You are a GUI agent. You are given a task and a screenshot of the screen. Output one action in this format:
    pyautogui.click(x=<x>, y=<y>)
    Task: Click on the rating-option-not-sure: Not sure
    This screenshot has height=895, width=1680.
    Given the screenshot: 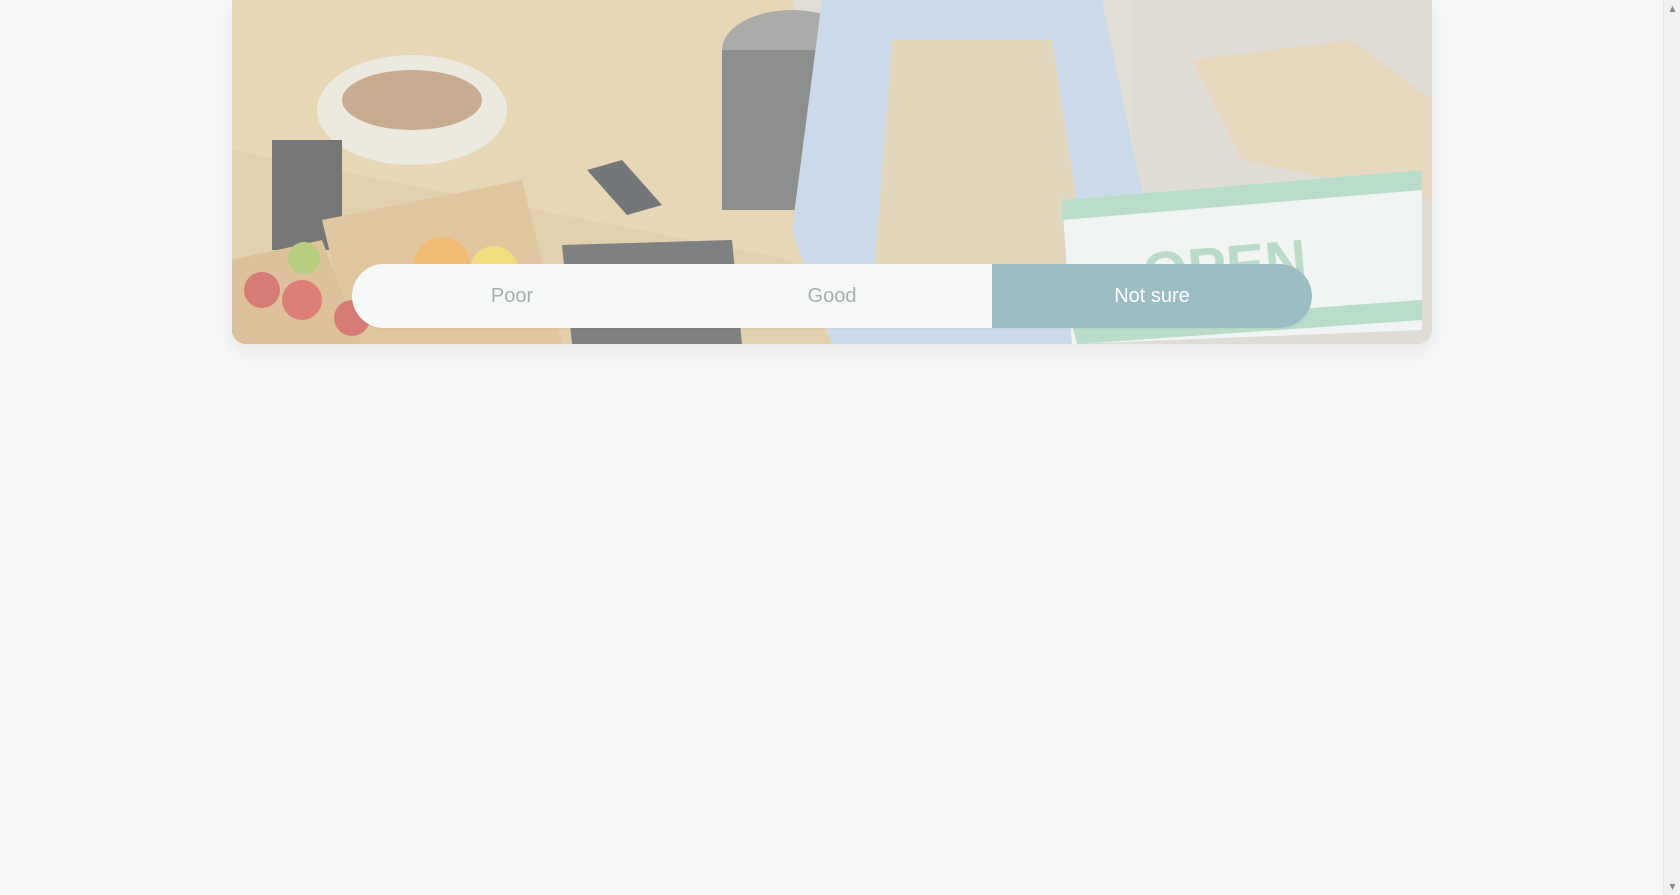 What is the action you would take?
    pyautogui.click(x=1152, y=296)
    